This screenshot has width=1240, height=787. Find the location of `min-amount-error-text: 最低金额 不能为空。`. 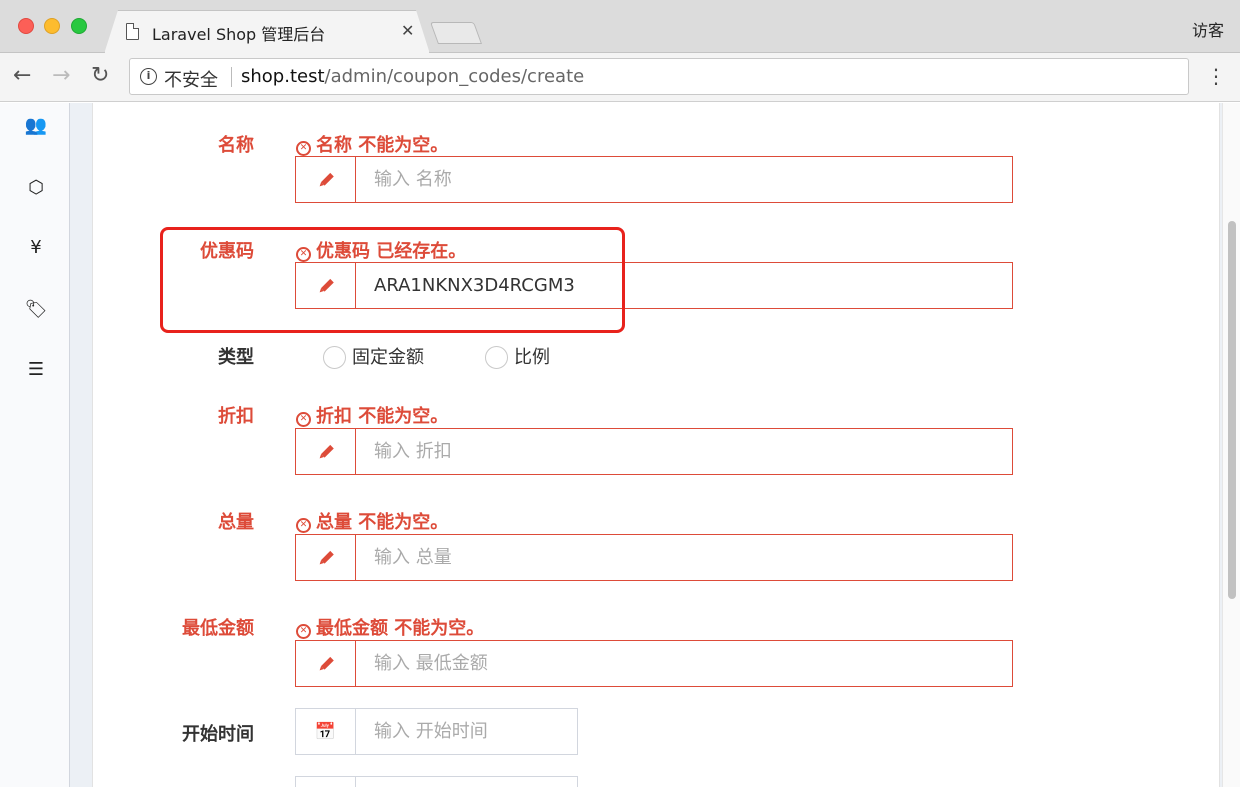

min-amount-error-text: 最低金额 不能为空。 is located at coordinates (400, 628).